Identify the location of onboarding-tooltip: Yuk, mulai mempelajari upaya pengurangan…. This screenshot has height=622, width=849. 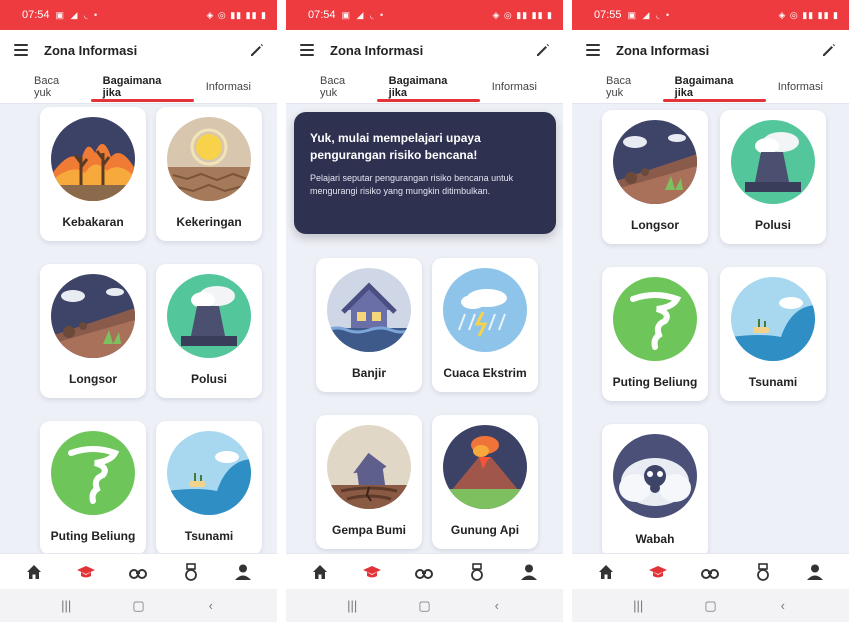
(425, 173).